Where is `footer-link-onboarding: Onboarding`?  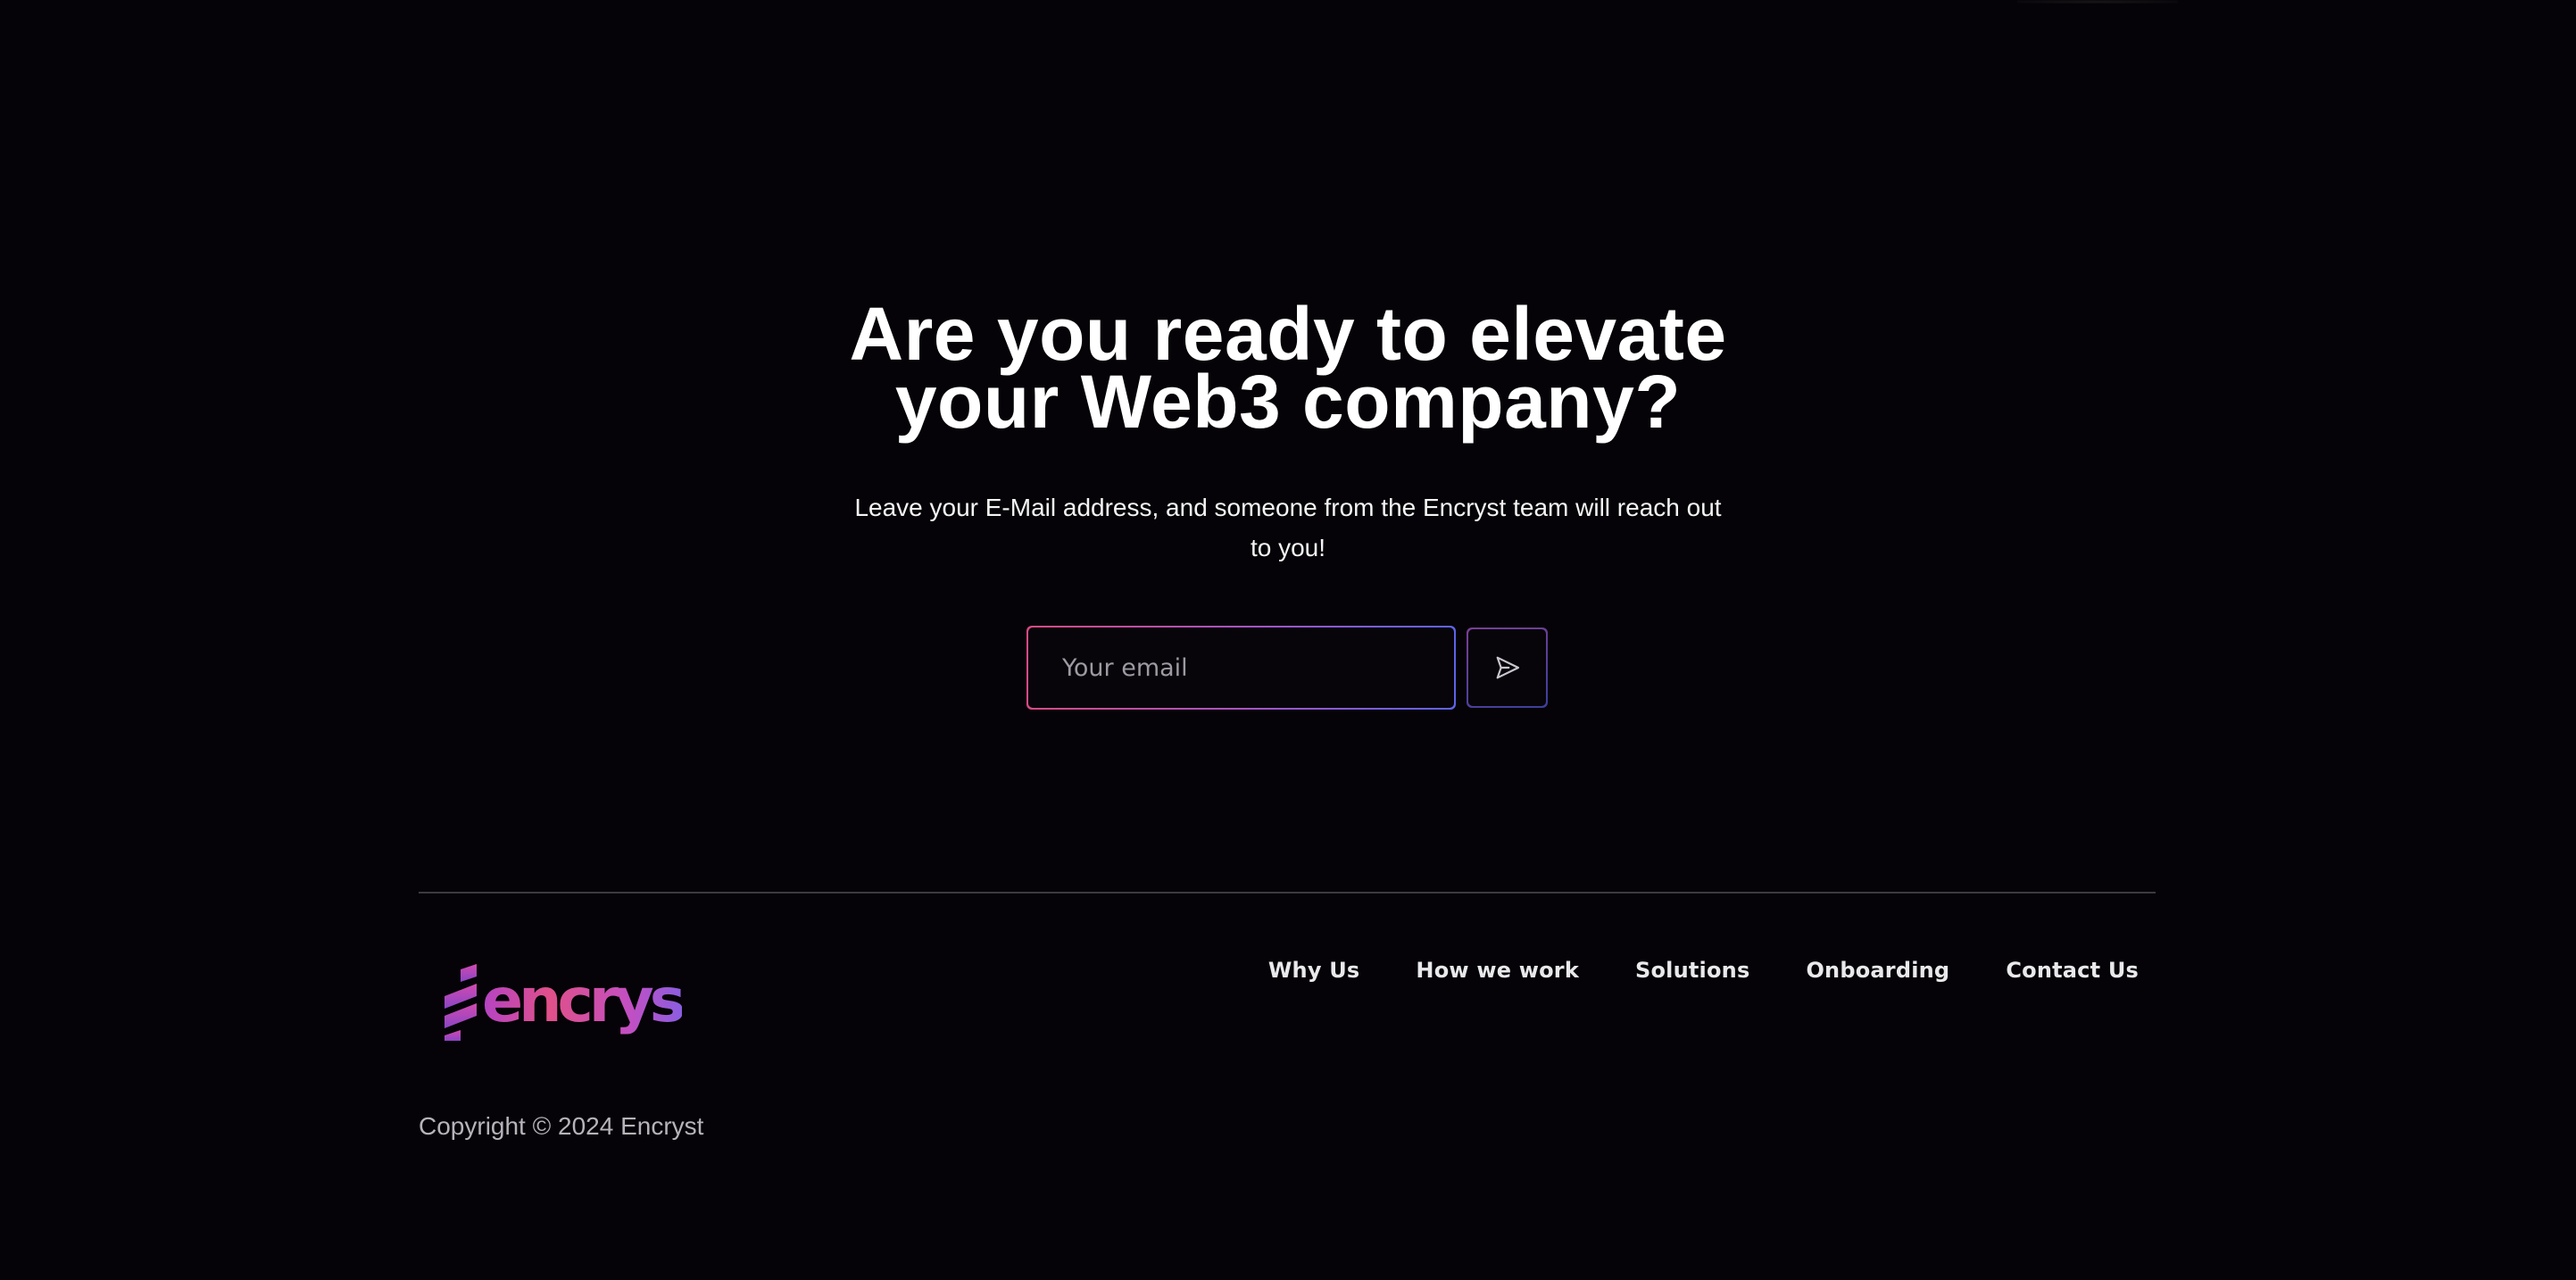
footer-link-onboarding: Onboarding is located at coordinates (1877, 971).